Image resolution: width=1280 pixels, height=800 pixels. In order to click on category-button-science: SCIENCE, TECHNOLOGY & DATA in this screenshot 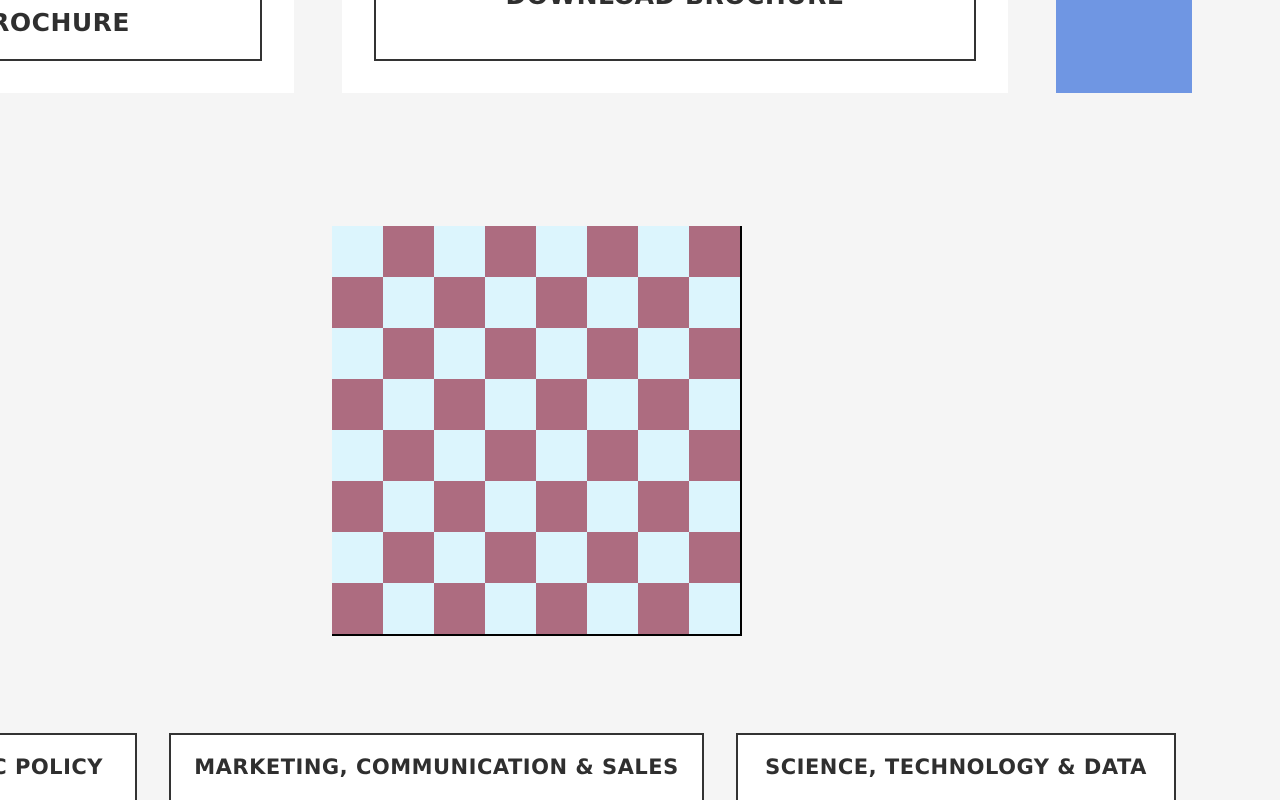, I will do `click(956, 766)`.